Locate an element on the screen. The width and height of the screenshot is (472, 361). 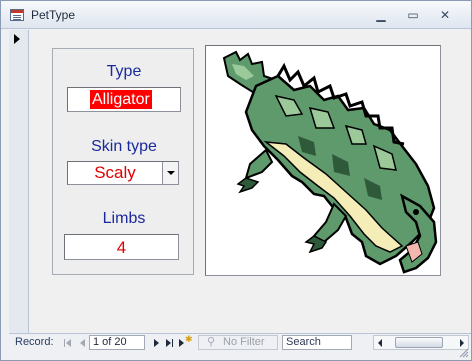
skin-type-combo: Scaly is located at coordinates (123, 173).